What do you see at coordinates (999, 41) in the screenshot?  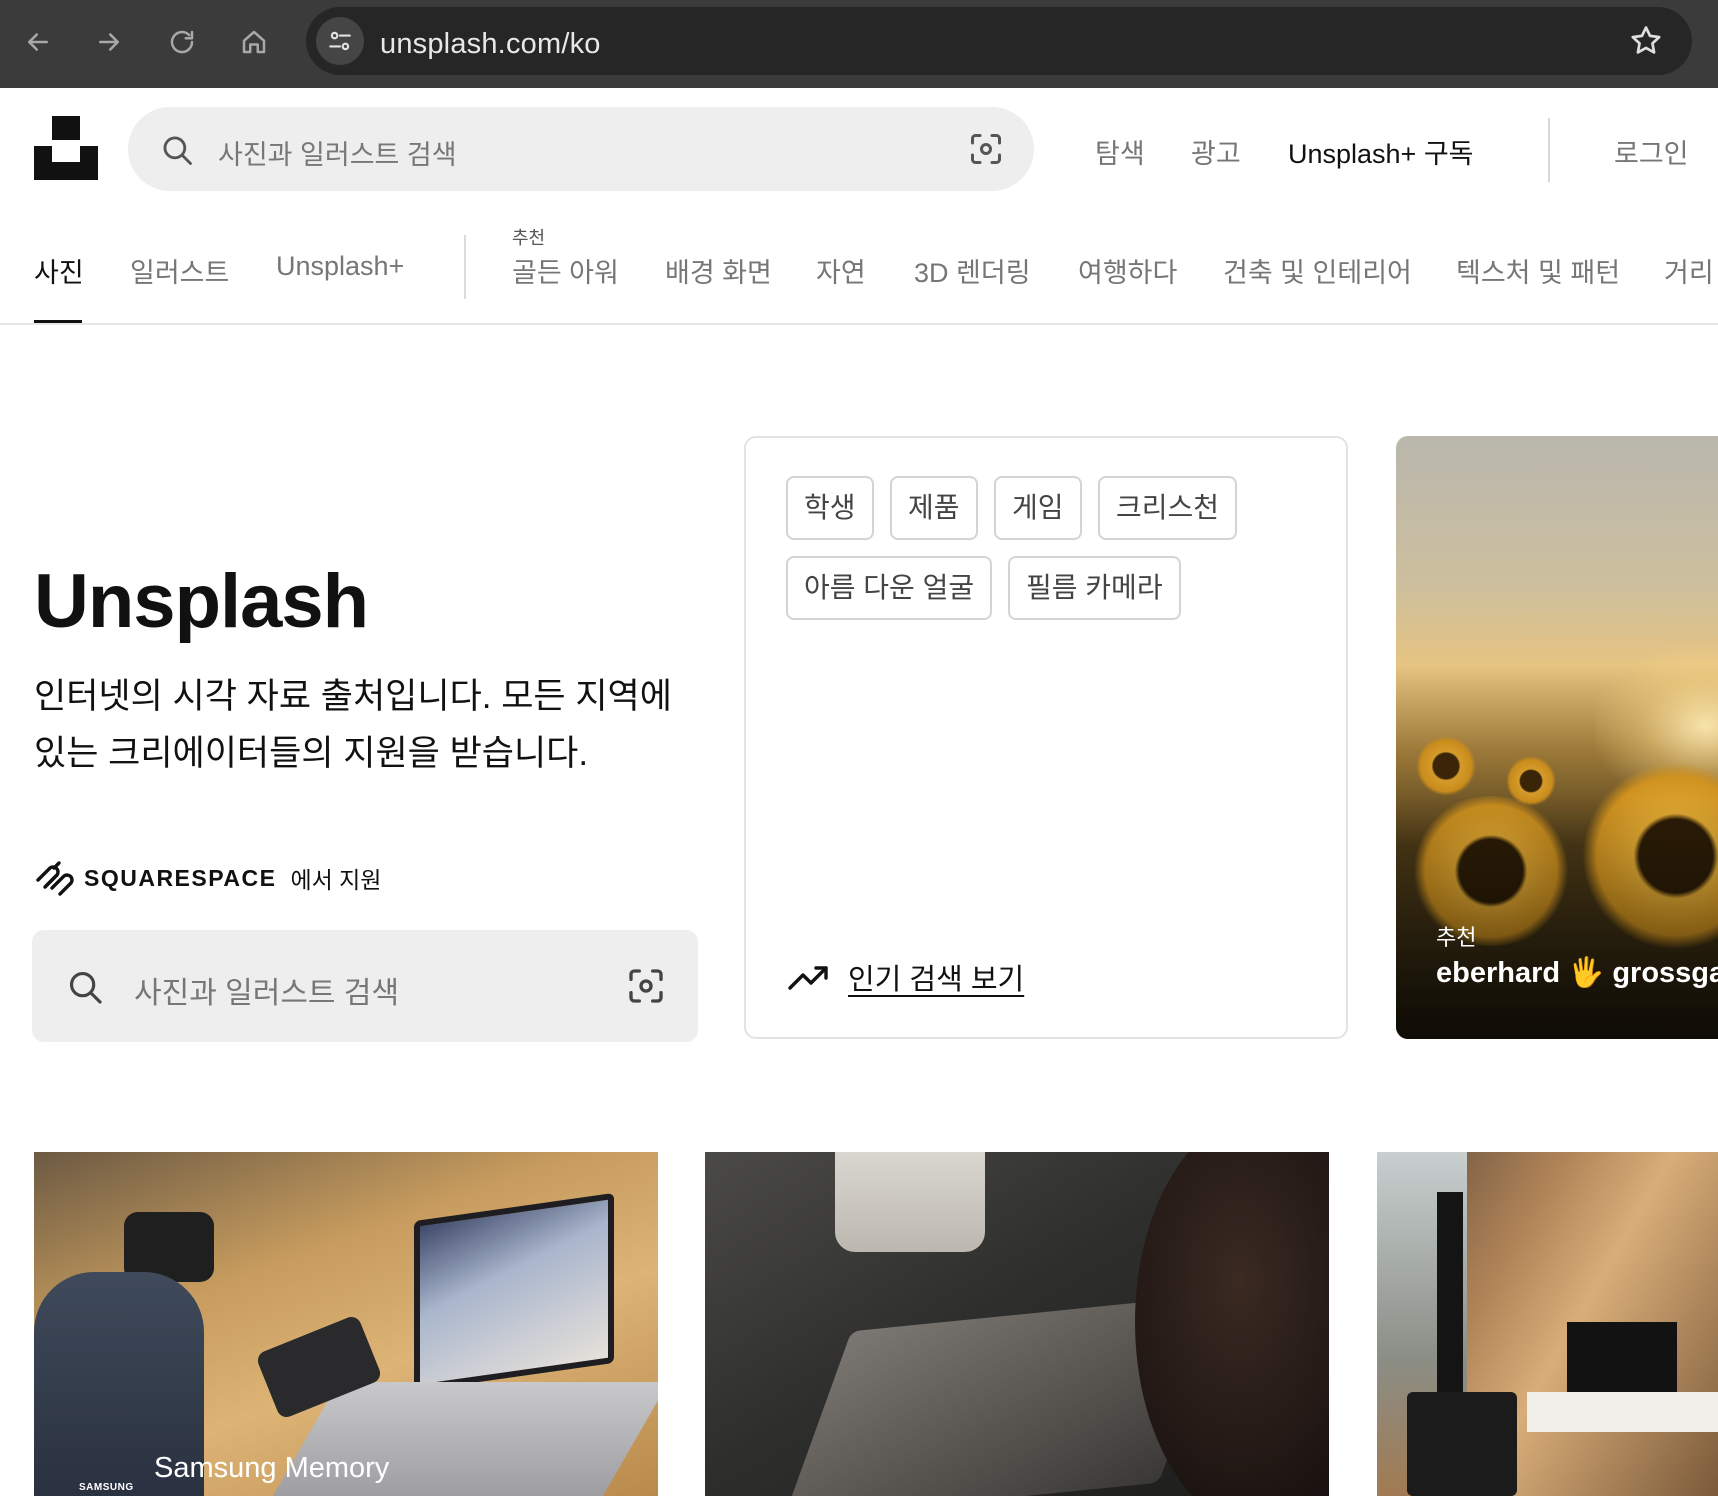 I see `address-bar: unsplash.com/ko` at bounding box center [999, 41].